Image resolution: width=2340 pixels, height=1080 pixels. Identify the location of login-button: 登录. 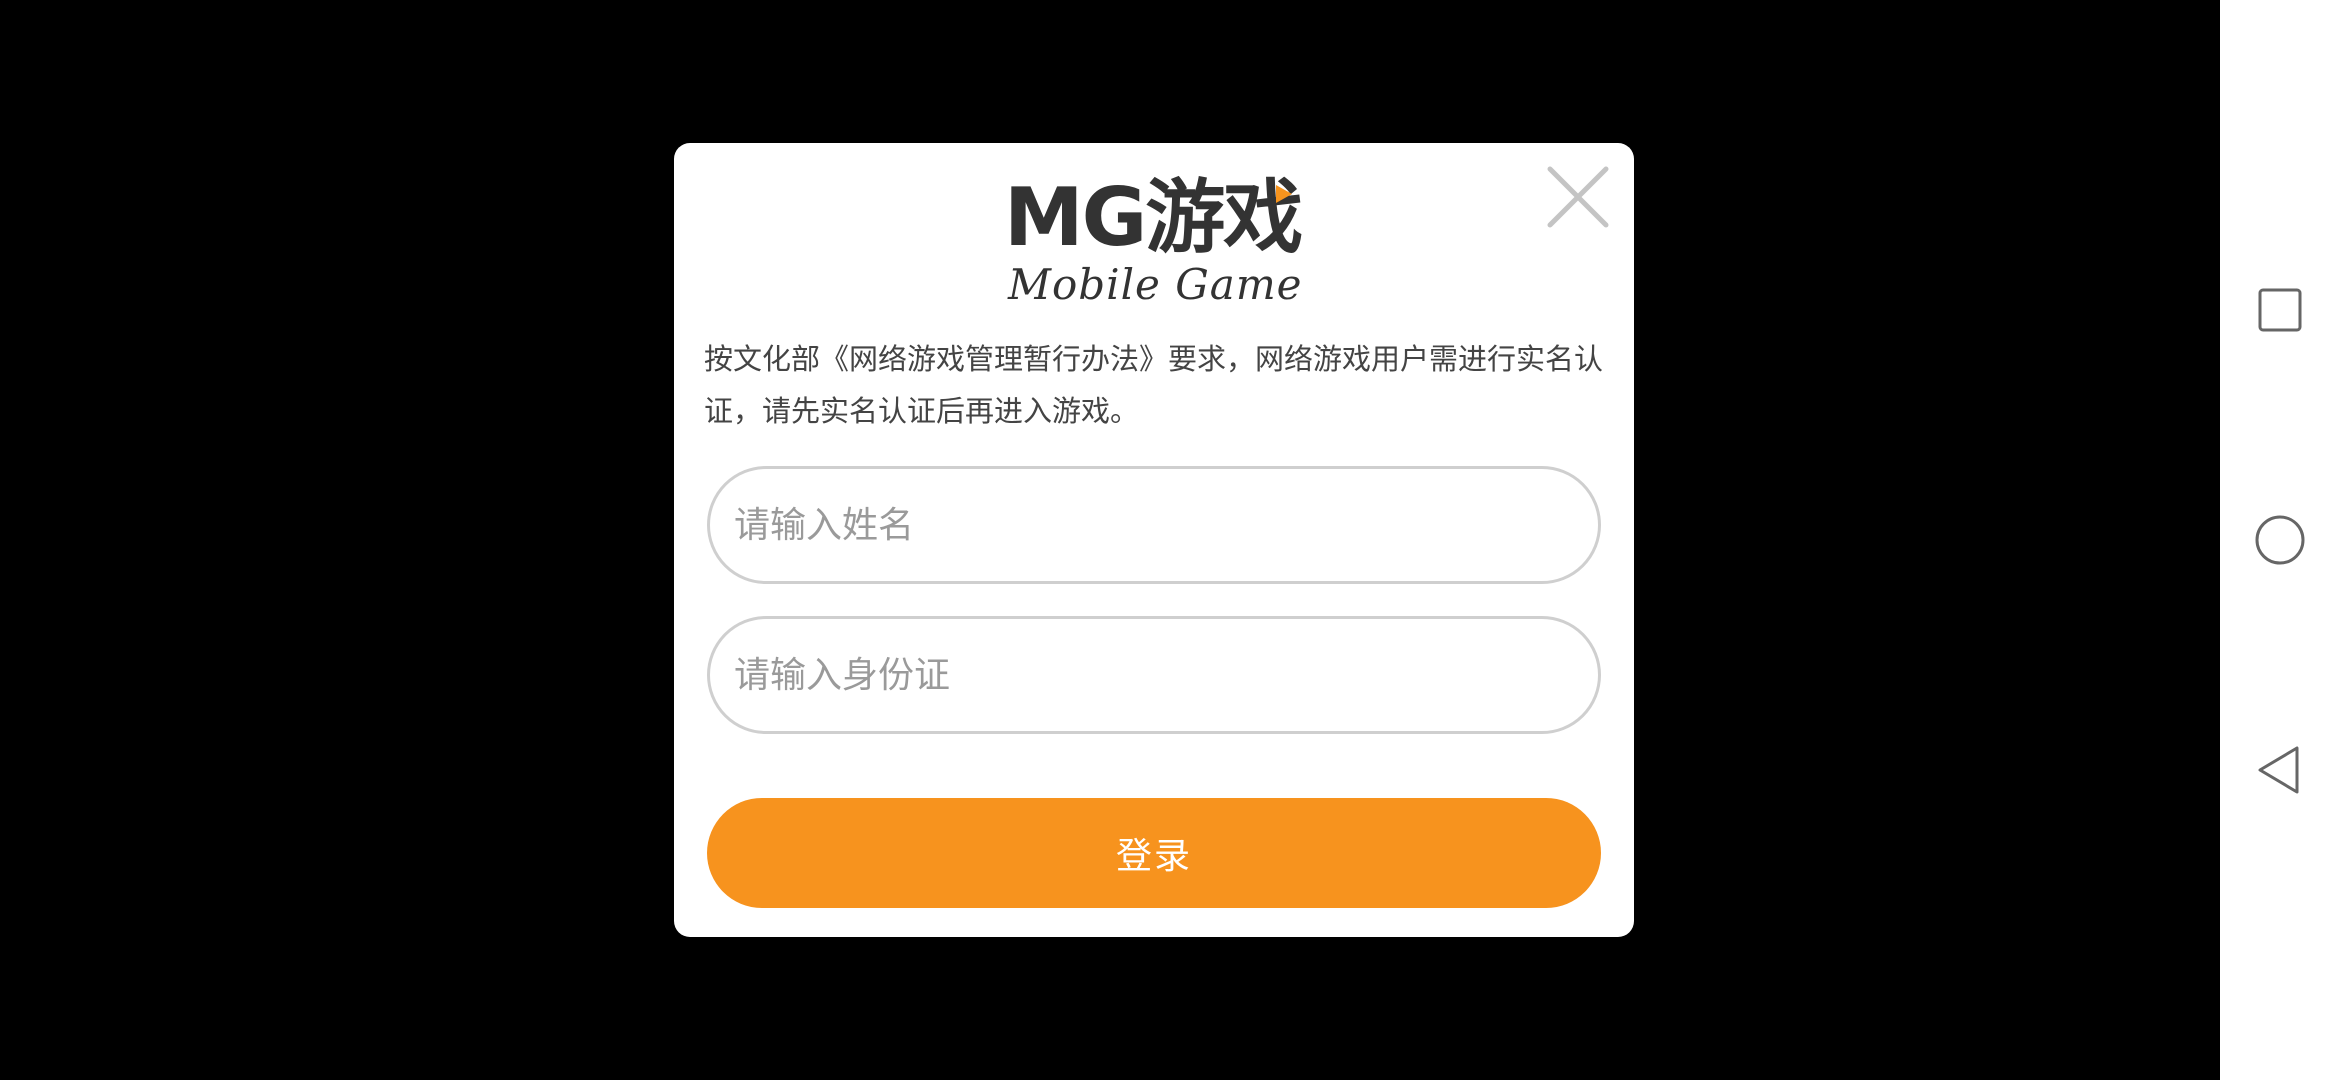
(1154, 853).